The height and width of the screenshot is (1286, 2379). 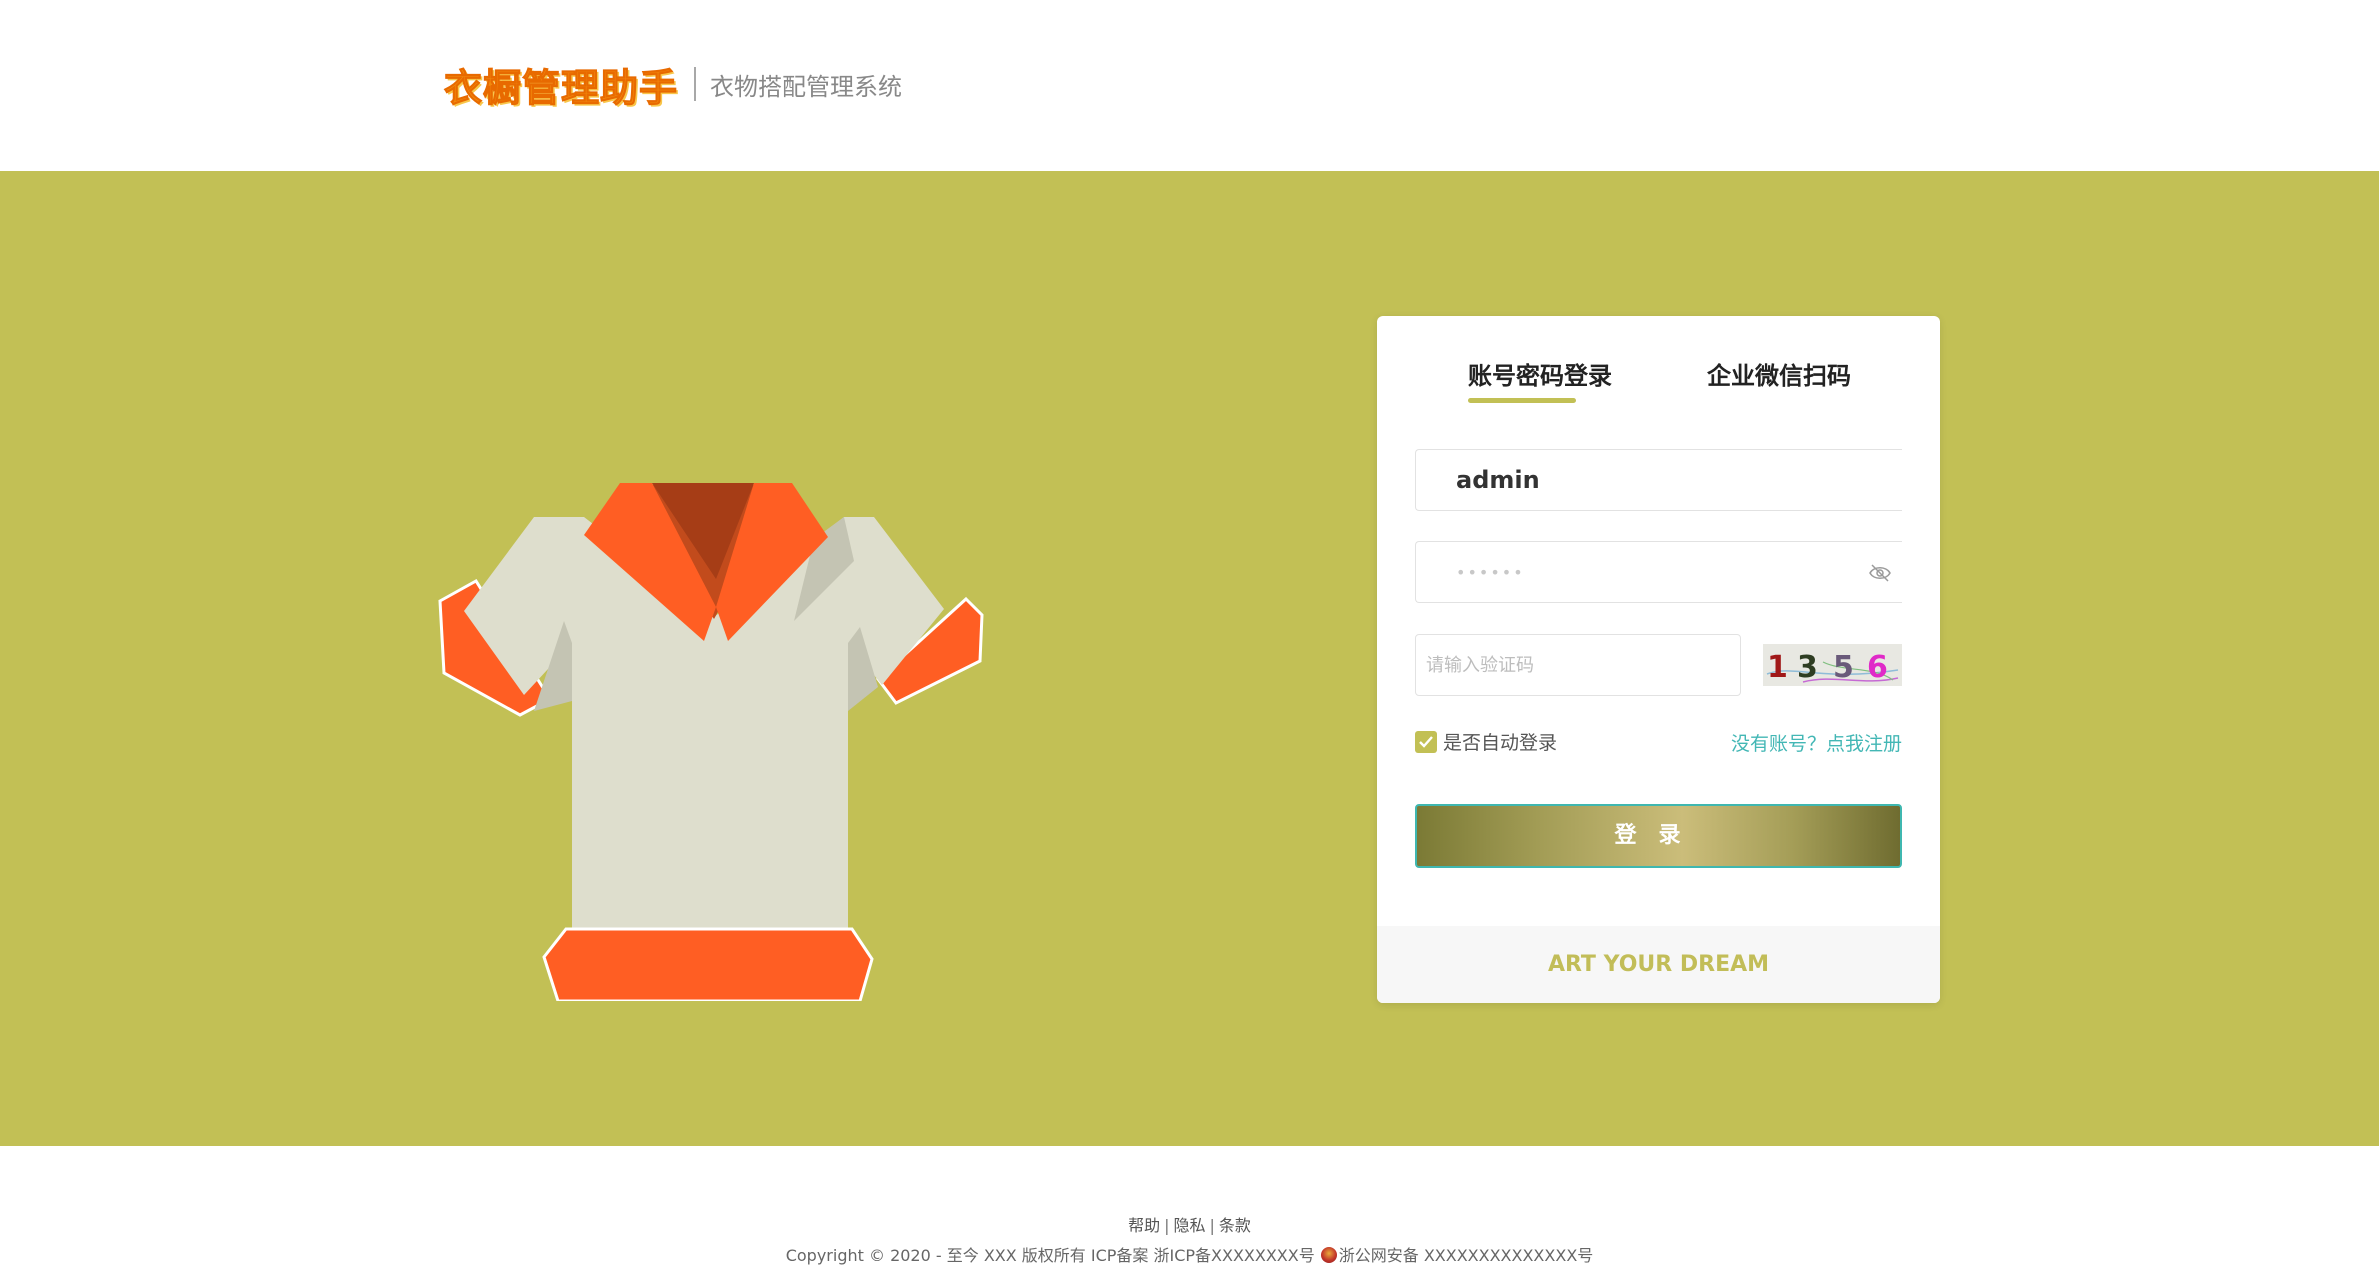 What do you see at coordinates (1777, 667) in the screenshot?
I see `captcha-char: 1` at bounding box center [1777, 667].